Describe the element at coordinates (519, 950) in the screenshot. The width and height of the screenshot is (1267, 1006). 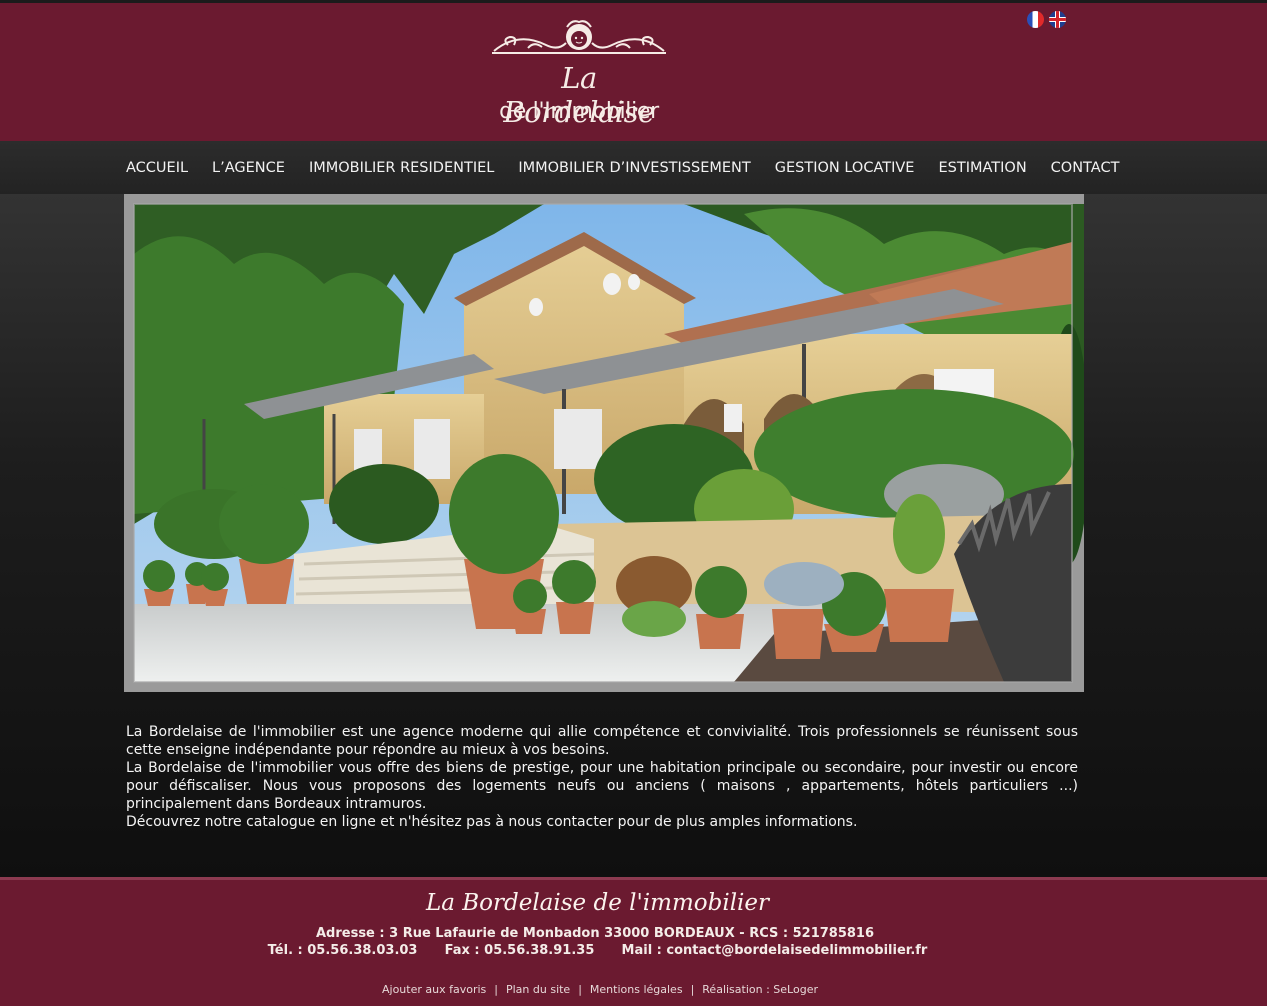
I see `footer-fax: Fax : 05.56.38.91.35` at that location.